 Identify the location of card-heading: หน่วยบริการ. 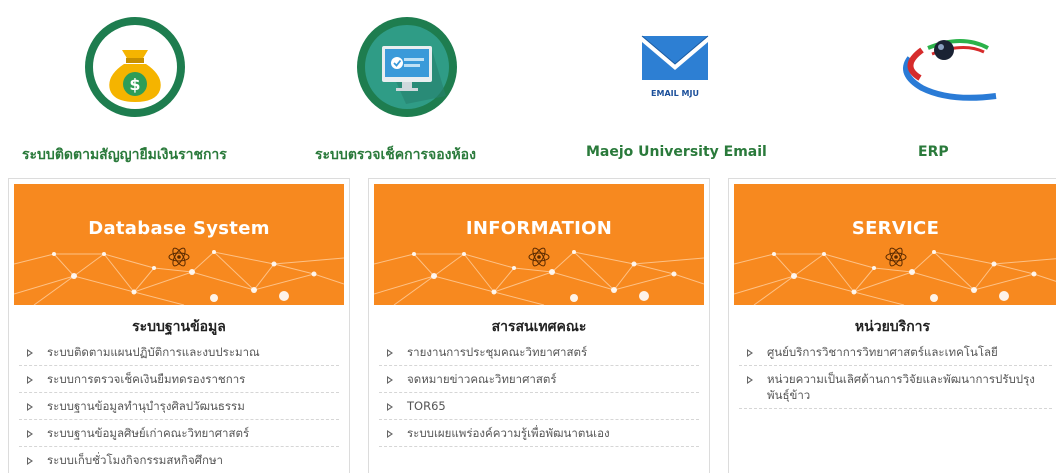
(892, 327).